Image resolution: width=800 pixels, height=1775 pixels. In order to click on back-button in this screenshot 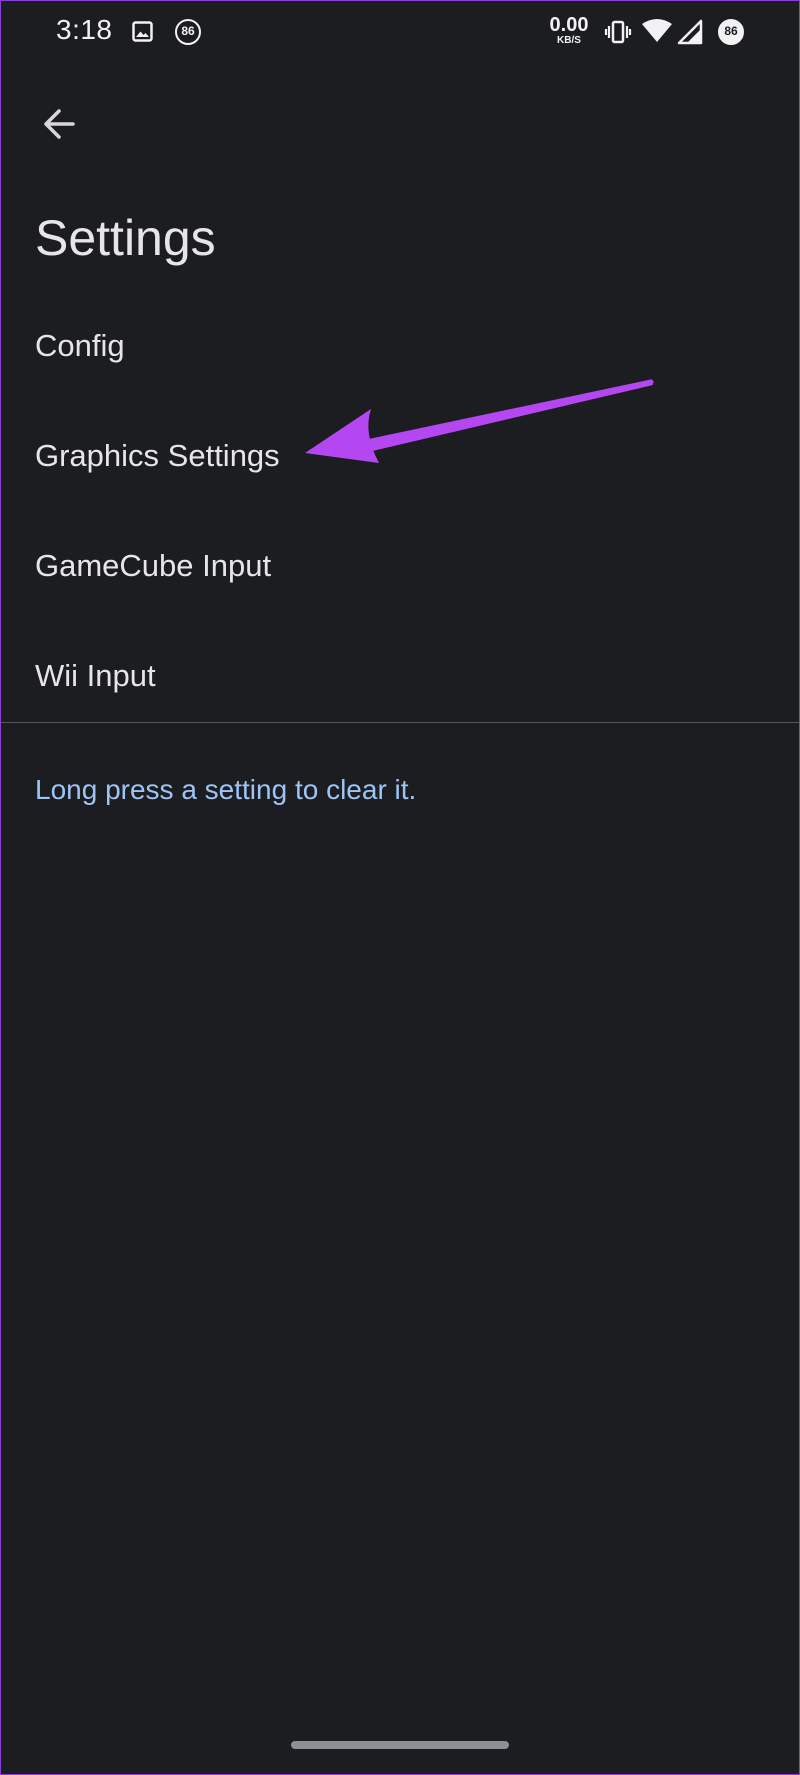, I will do `click(59, 124)`.